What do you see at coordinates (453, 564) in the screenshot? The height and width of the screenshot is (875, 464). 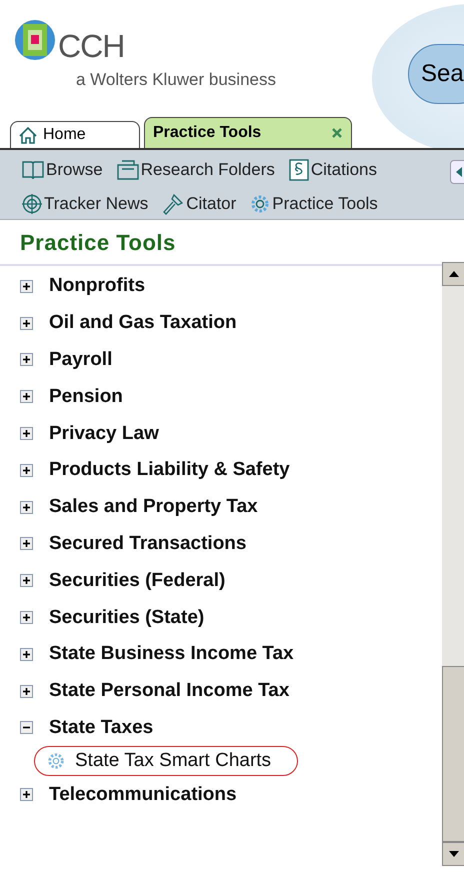 I see `scrollbar` at bounding box center [453, 564].